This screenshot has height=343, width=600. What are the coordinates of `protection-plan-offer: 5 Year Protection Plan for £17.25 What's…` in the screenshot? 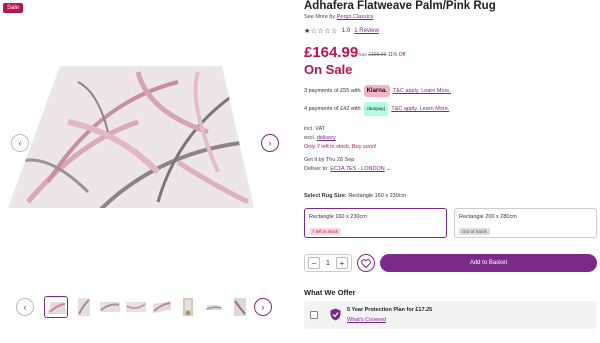 It's located at (450, 315).